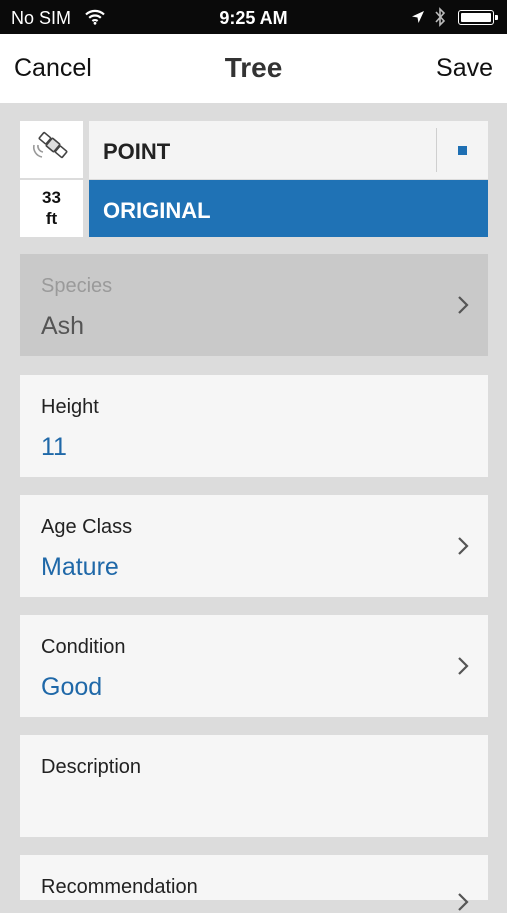 This screenshot has height=913, width=507. Describe the element at coordinates (72, 687) in the screenshot. I see `field-value: Good` at that location.